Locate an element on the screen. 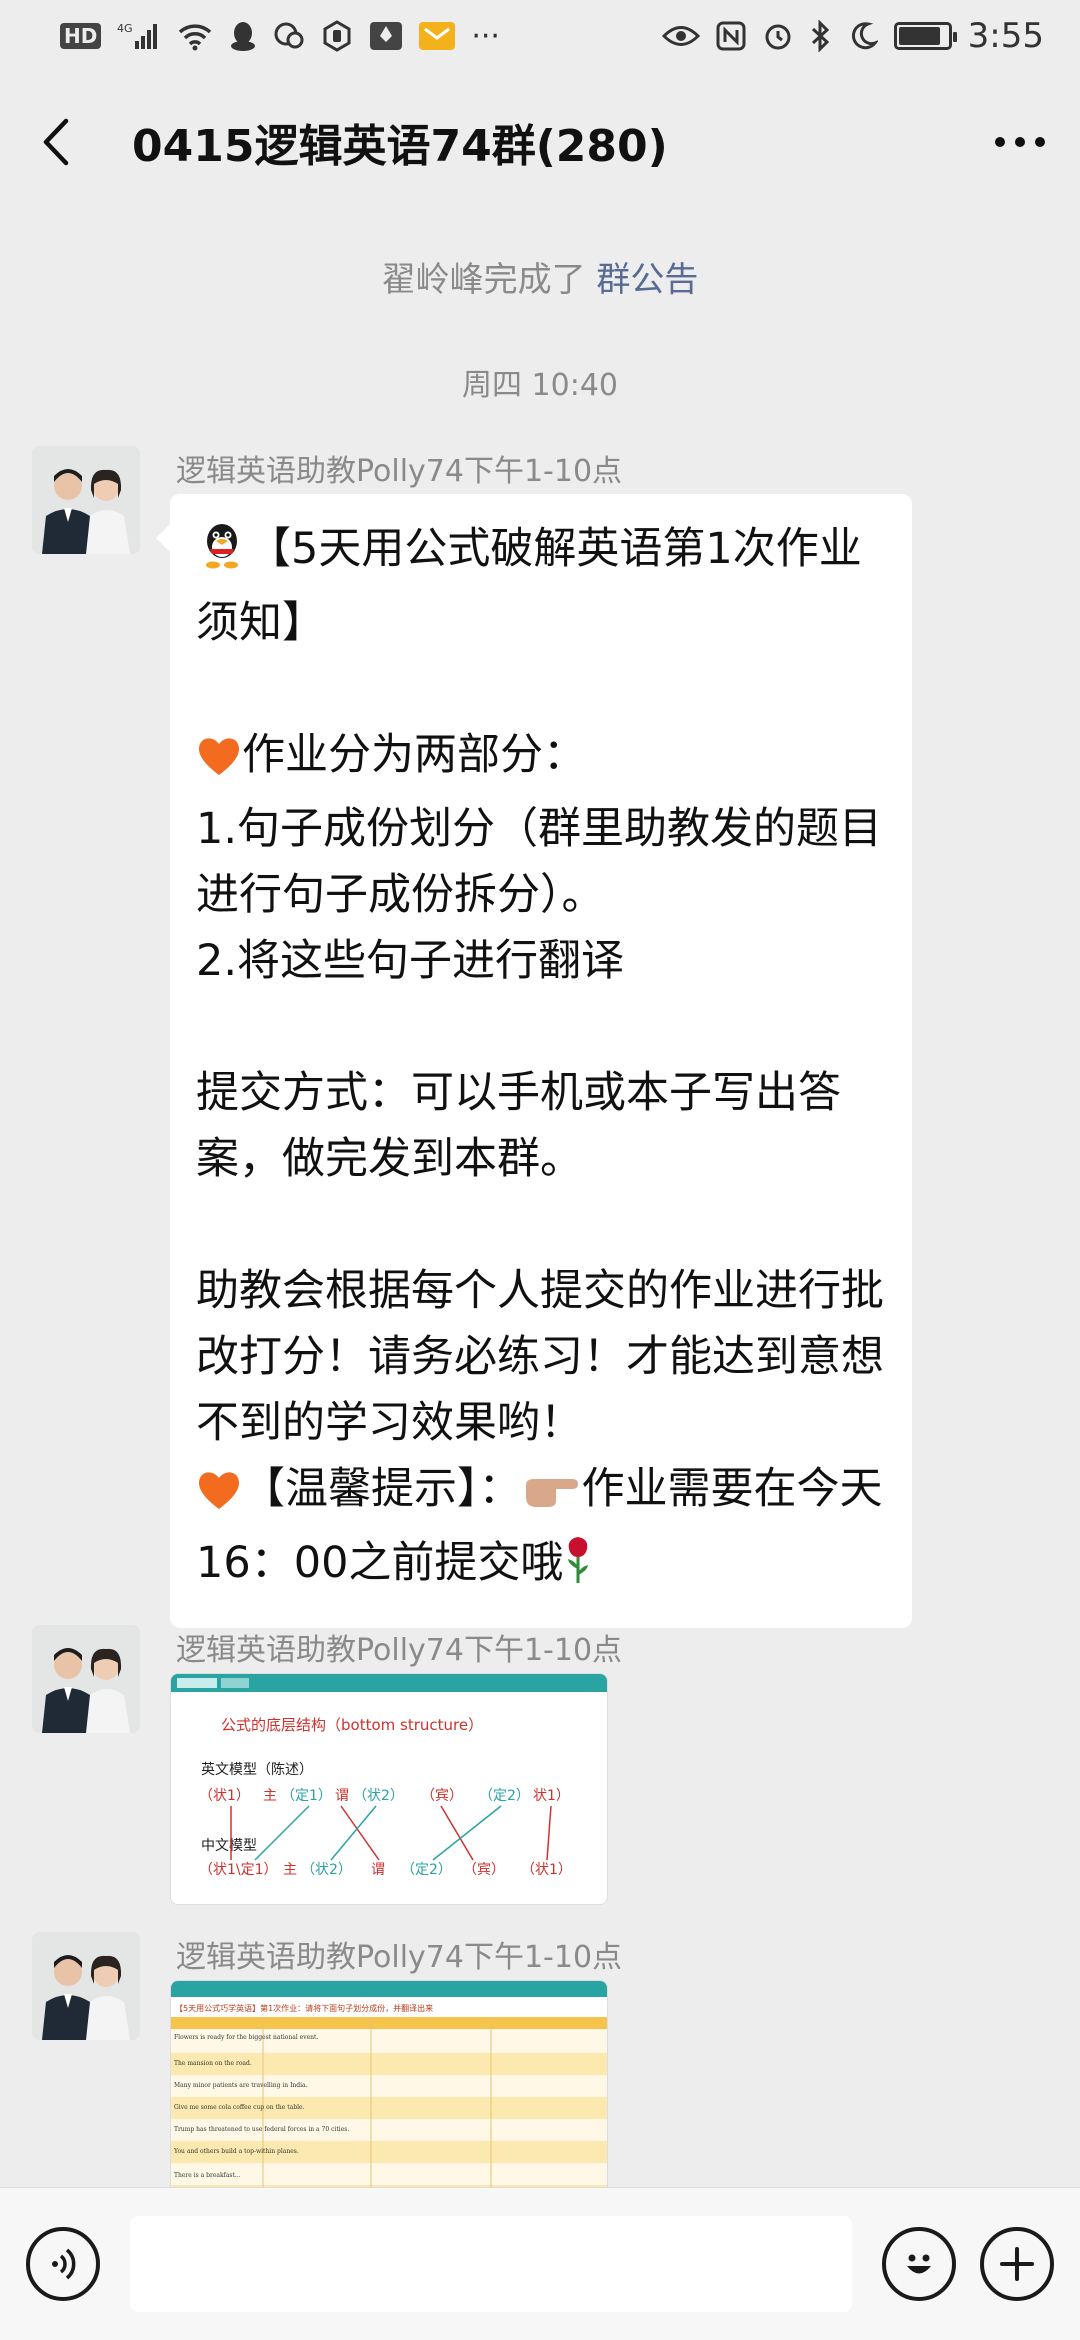  status-left: HD 4G ··· is located at coordinates (280, 36).